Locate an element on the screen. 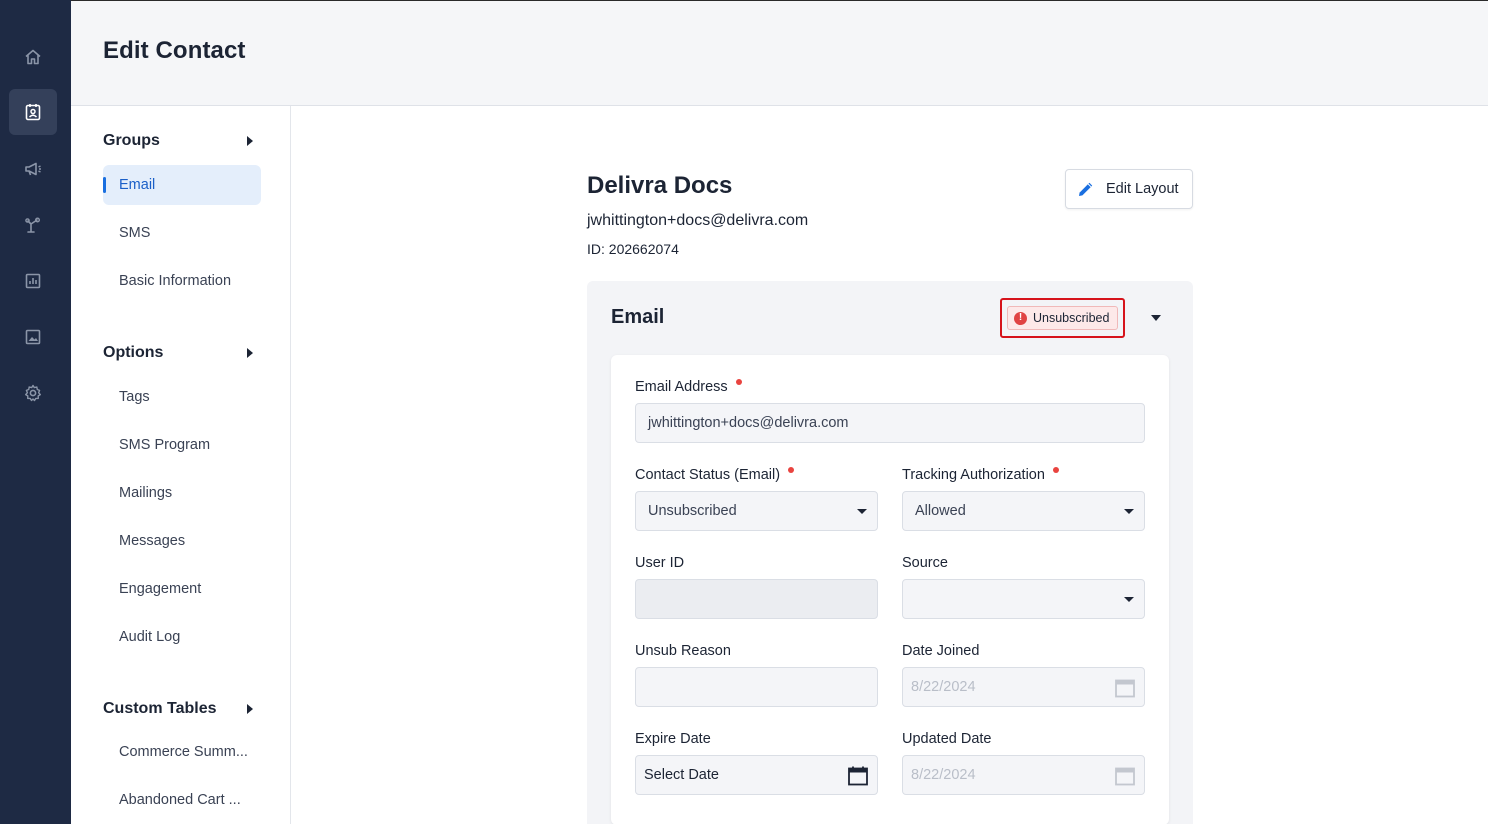 The height and width of the screenshot is (824, 1488). home-nav-button is located at coordinates (33, 57).